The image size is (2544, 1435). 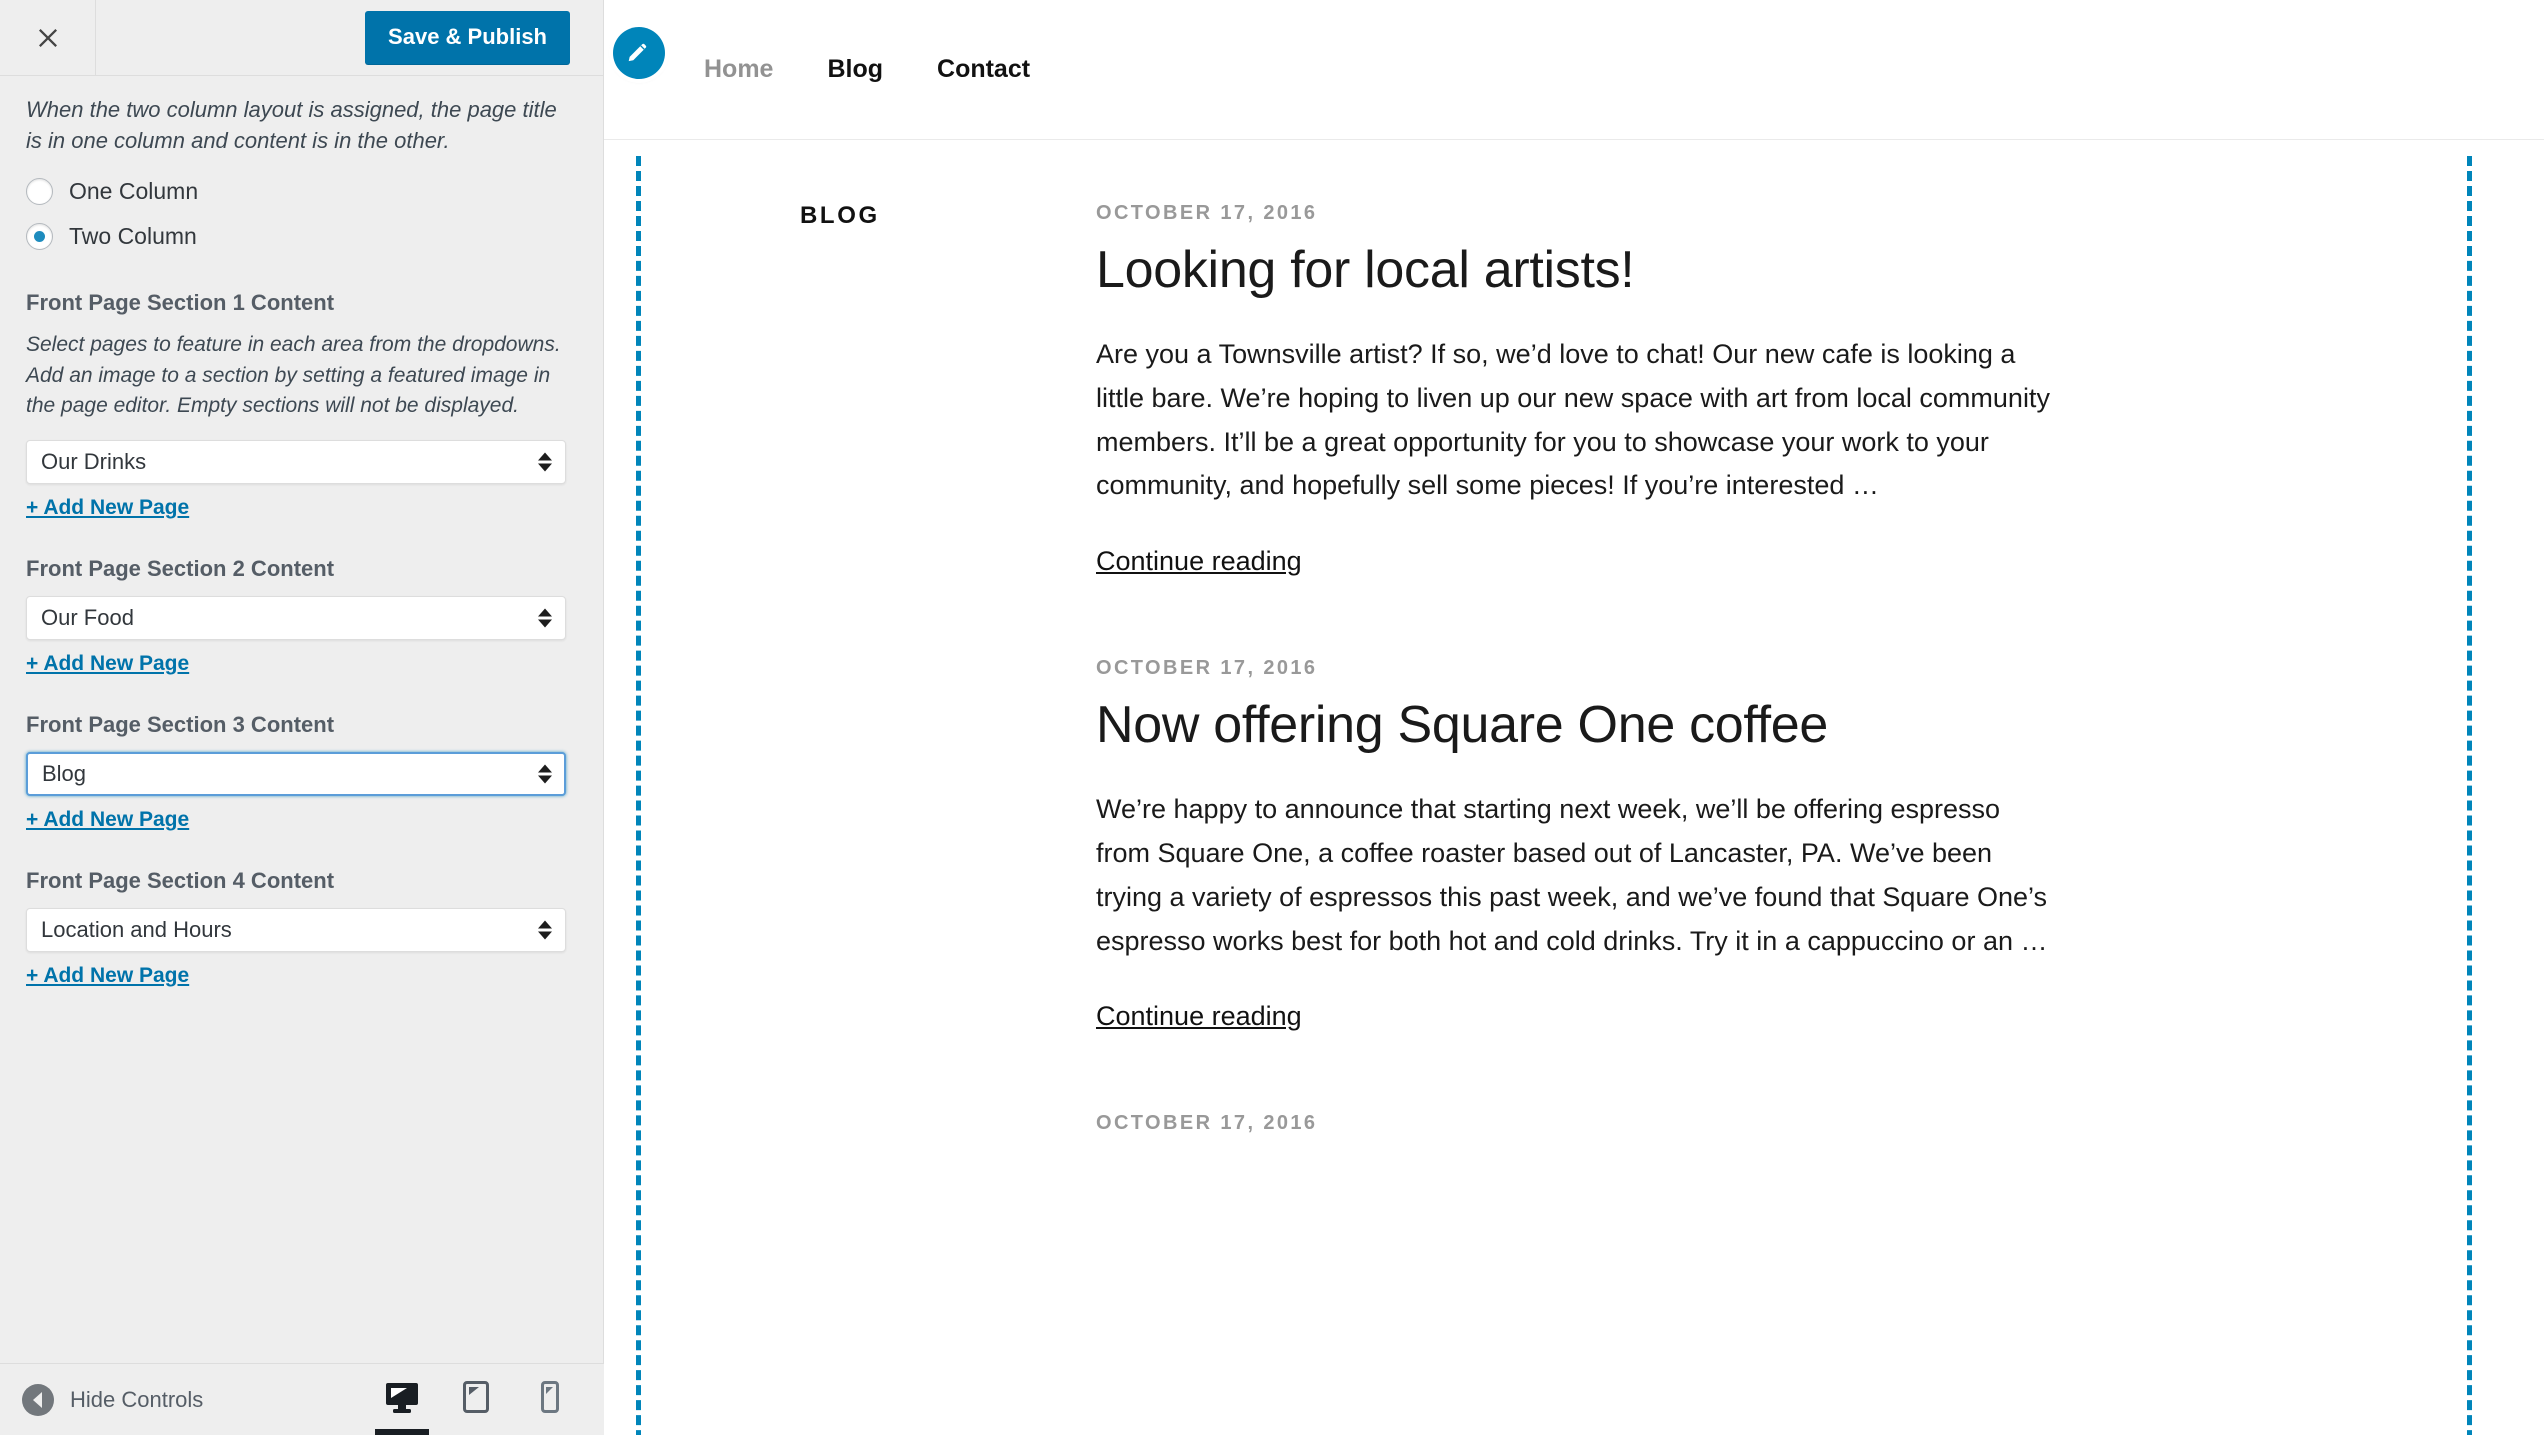 I want to click on customizer-header: Save & Publish, so click(x=301, y=38).